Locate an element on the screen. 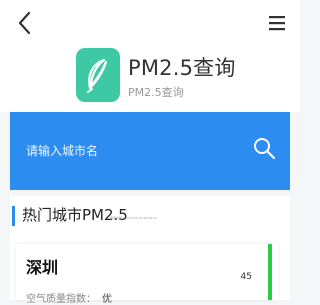  chevron-left-icon is located at coordinates (24, 23).